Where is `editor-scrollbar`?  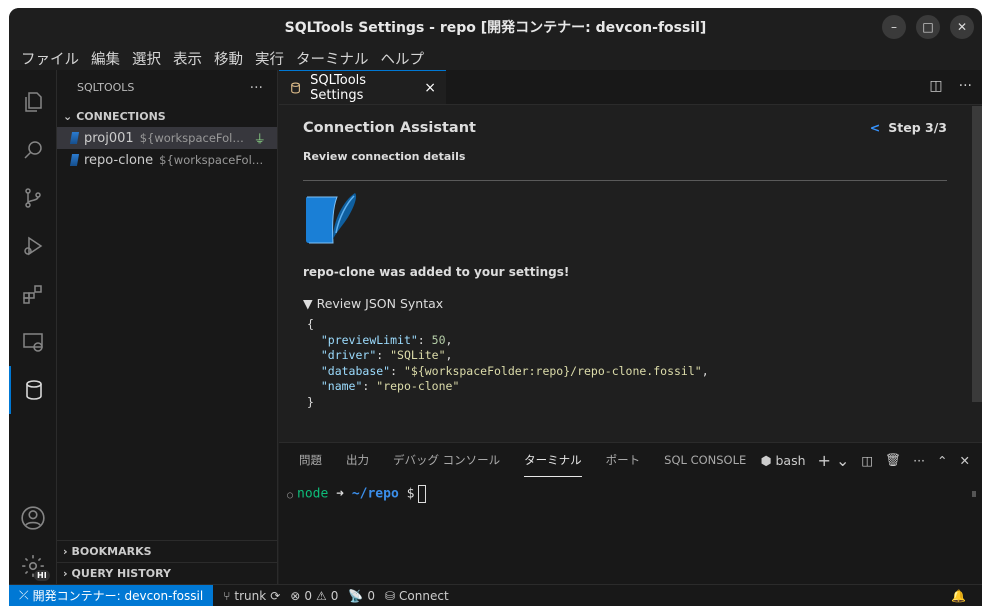 editor-scrollbar is located at coordinates (977, 254).